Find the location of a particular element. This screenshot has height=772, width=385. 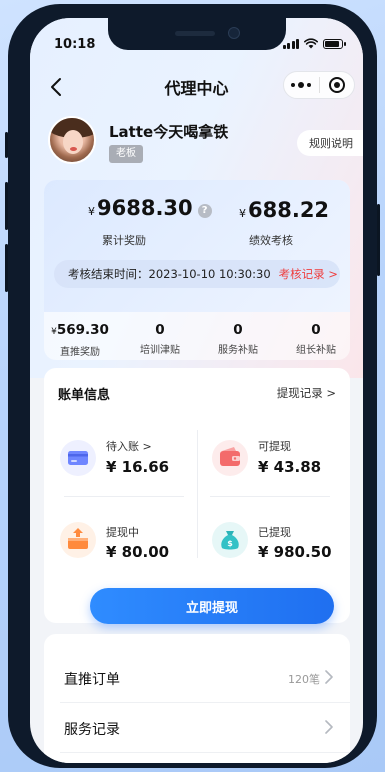

mini-program-capsule is located at coordinates (319, 85).